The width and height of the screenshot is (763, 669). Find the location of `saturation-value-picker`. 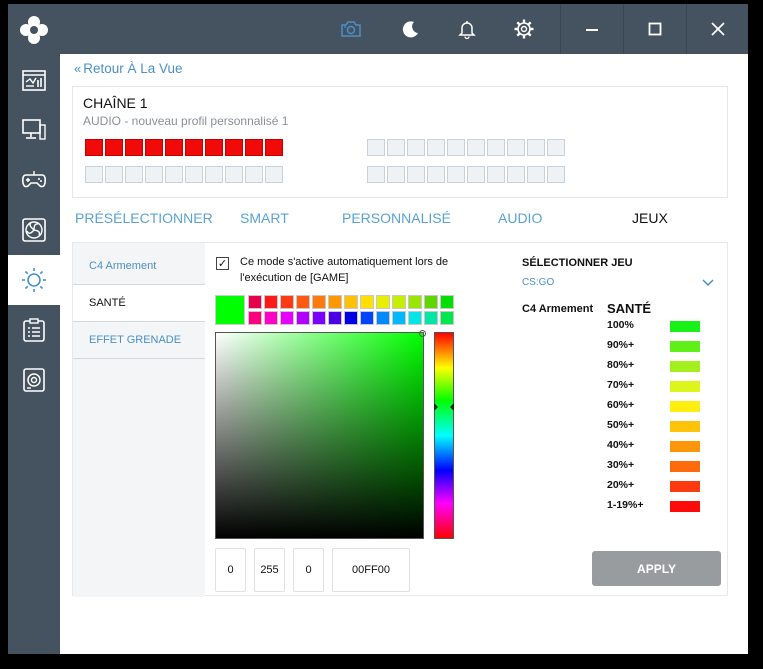

saturation-value-picker is located at coordinates (320, 434).